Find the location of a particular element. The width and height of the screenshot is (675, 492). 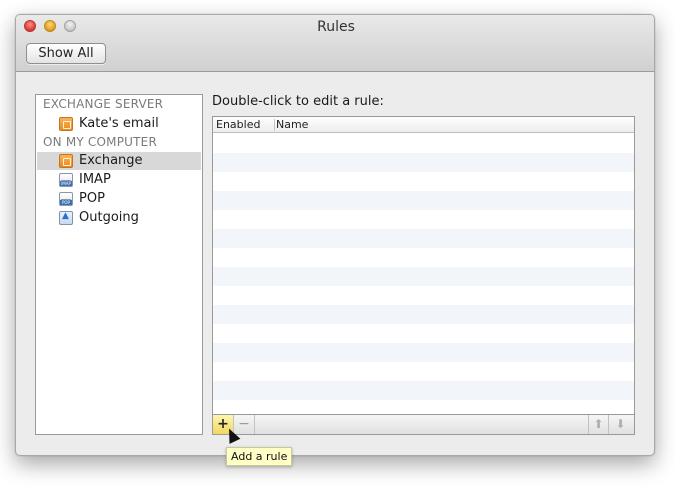

sidebar-item-exchange: Exchange is located at coordinates (119, 161).